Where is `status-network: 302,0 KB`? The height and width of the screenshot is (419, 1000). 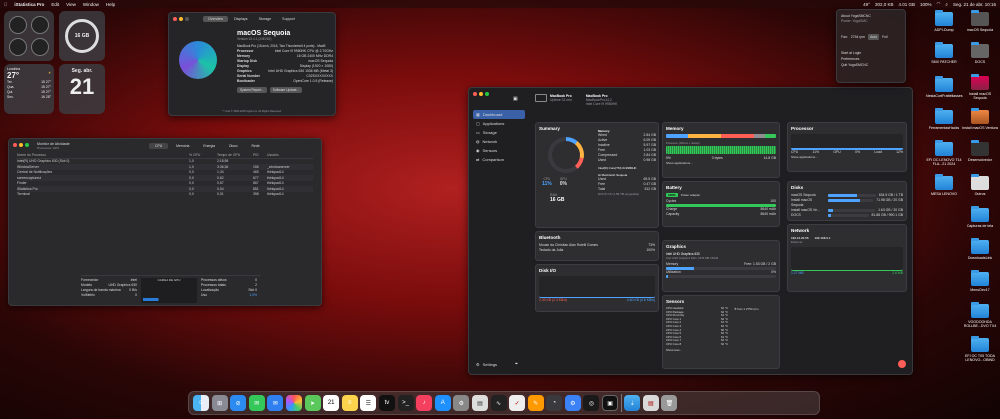
status-network: 302,0 KB is located at coordinates (884, 4).